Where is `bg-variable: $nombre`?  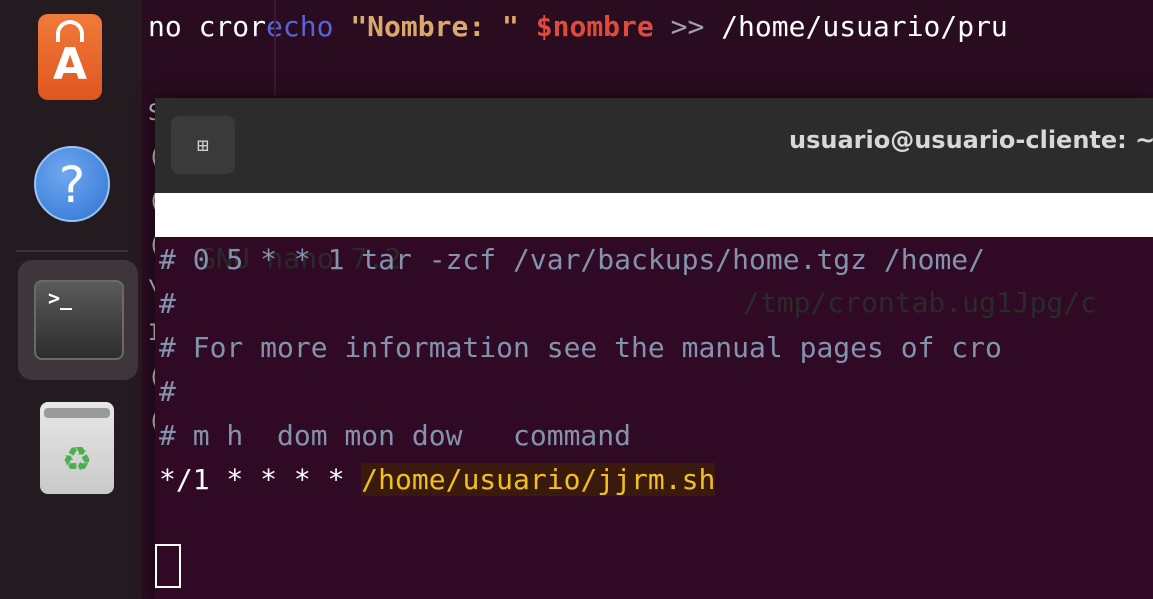 bg-variable: $nombre is located at coordinates (594, 26).